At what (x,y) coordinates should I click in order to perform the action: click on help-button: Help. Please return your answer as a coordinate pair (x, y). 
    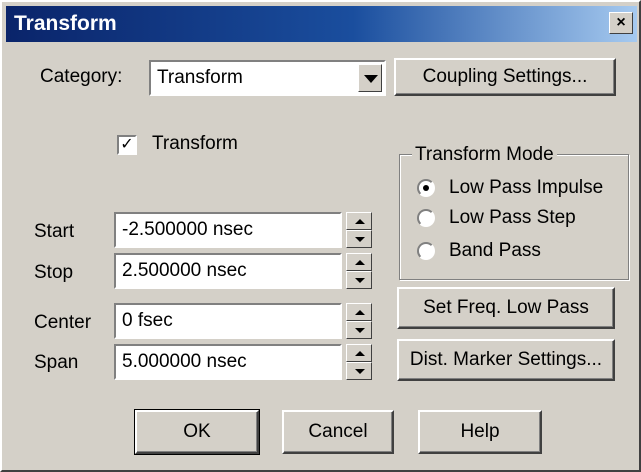
    Looking at the image, I should click on (480, 432).